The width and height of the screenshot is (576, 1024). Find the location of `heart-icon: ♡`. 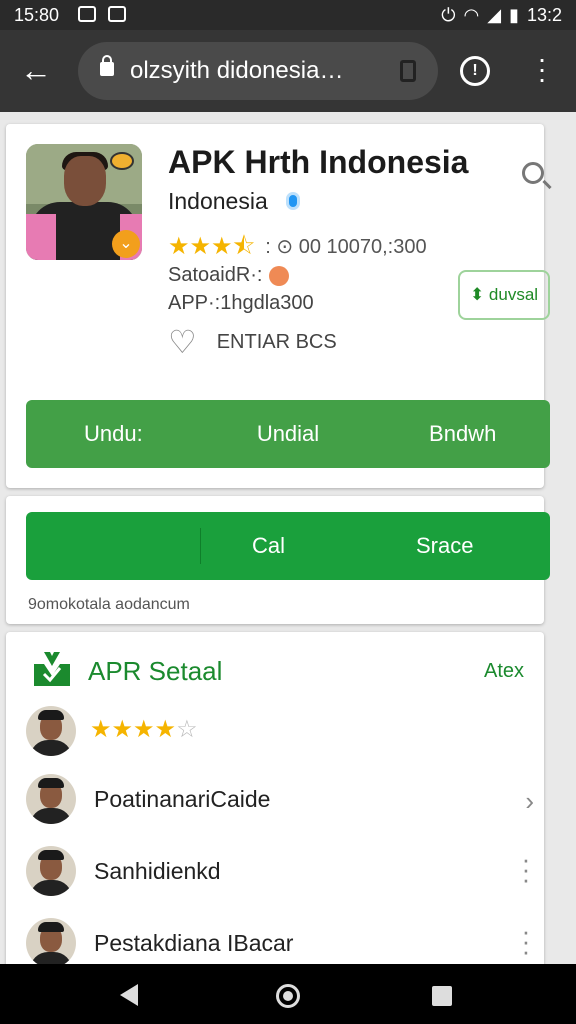

heart-icon: ♡ is located at coordinates (182, 342).